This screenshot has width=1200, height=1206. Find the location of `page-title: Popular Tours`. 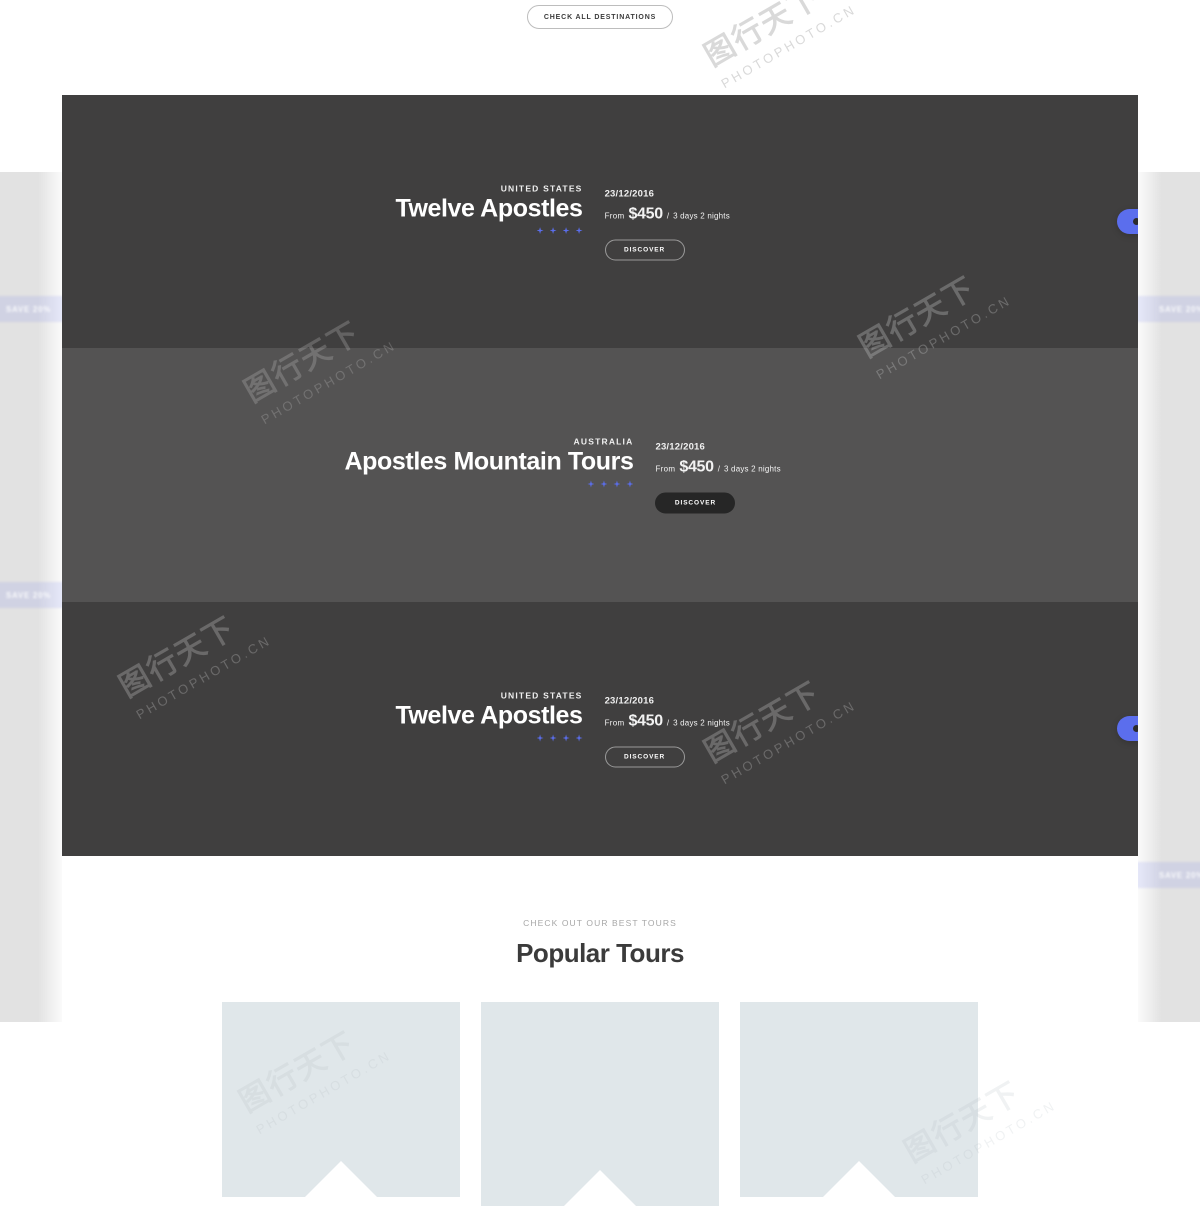

page-title: Popular Tours is located at coordinates (600, 953).